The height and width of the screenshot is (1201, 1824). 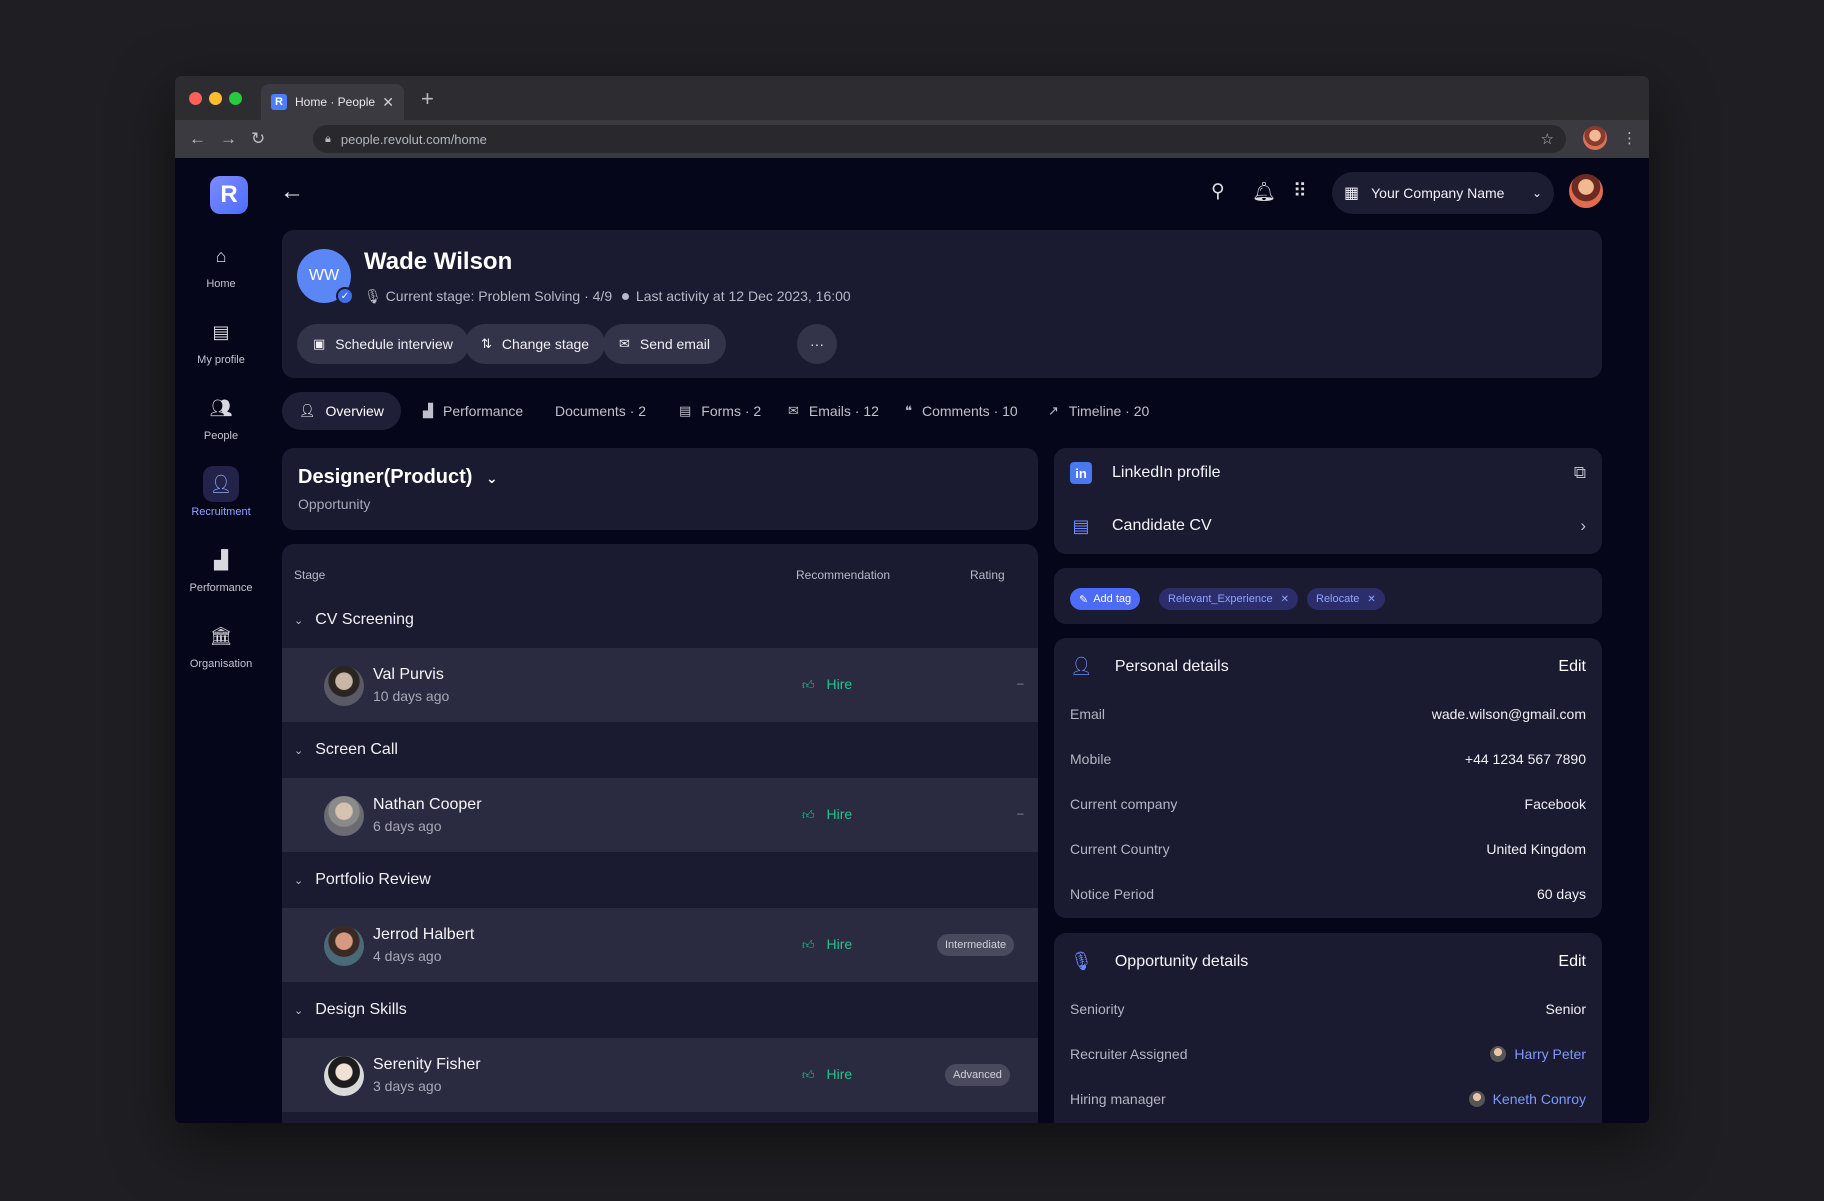 I want to click on stage-group-row: ⌄ CV Screening, so click(x=660, y=620).